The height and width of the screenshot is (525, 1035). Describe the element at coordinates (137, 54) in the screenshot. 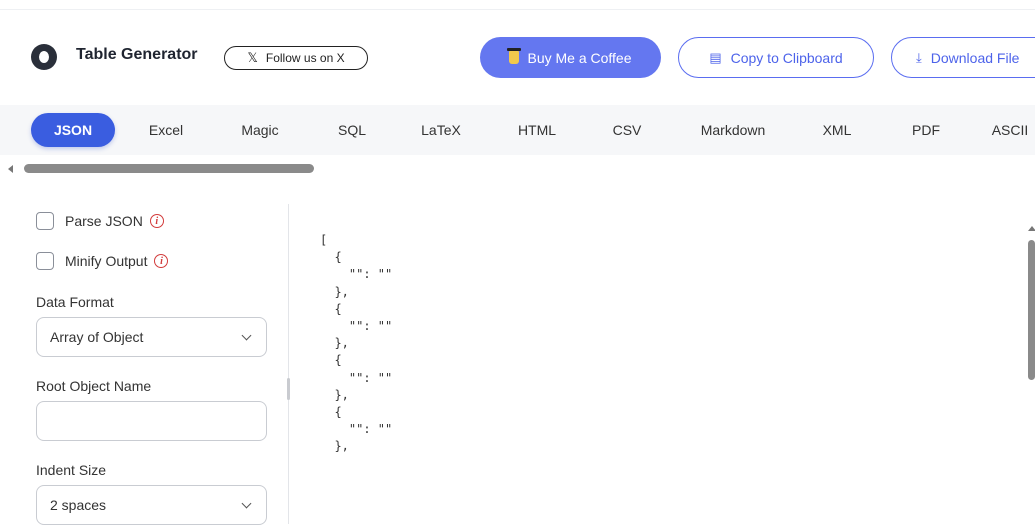

I see `brand-title: Table Generator` at that location.